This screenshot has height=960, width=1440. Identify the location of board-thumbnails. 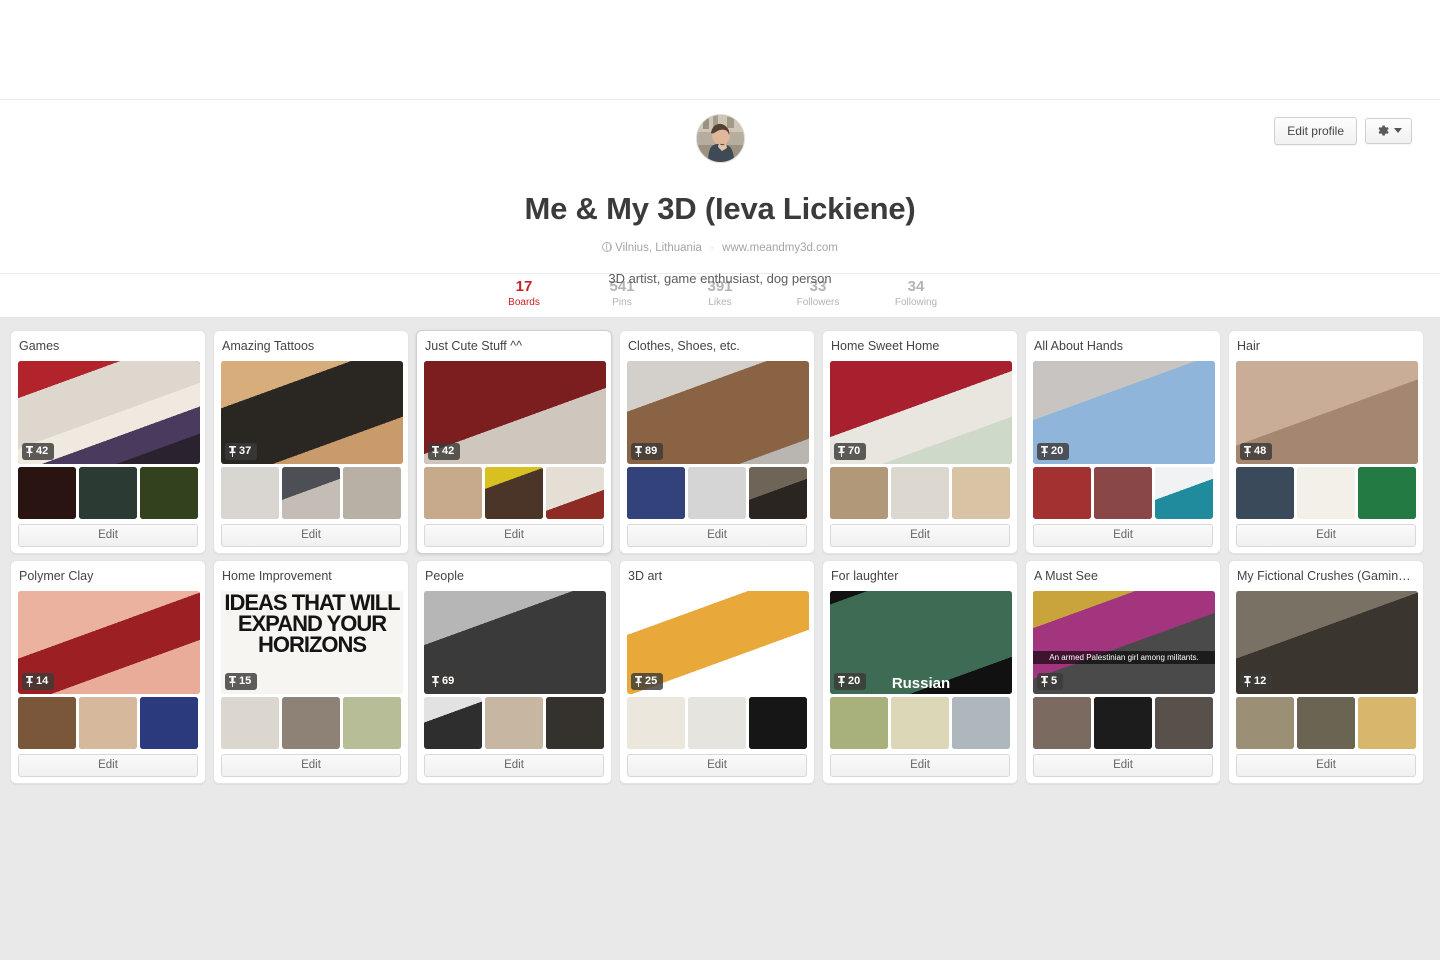
(514, 493).